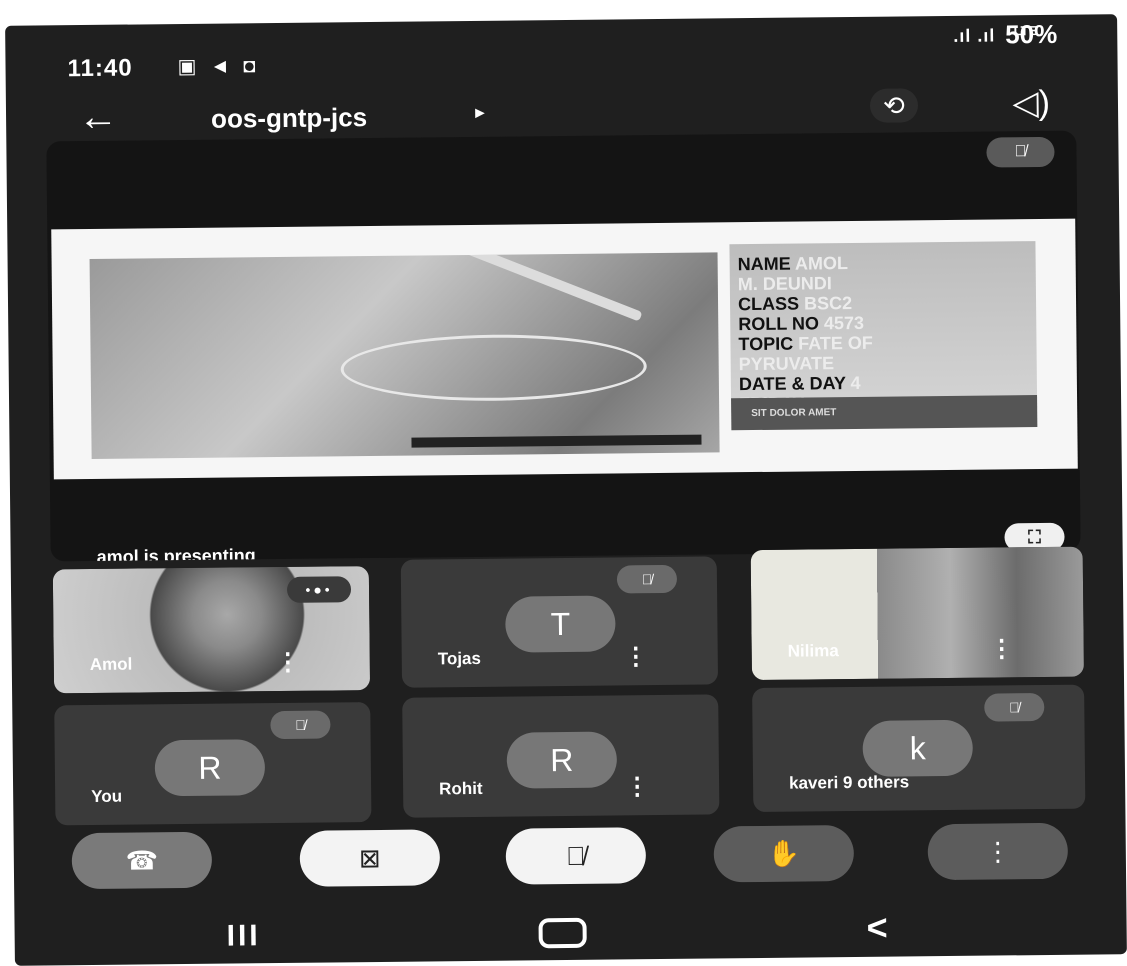  What do you see at coordinates (218, 67) in the screenshot?
I see `notification-icons: ▣ ◄ ◘` at bounding box center [218, 67].